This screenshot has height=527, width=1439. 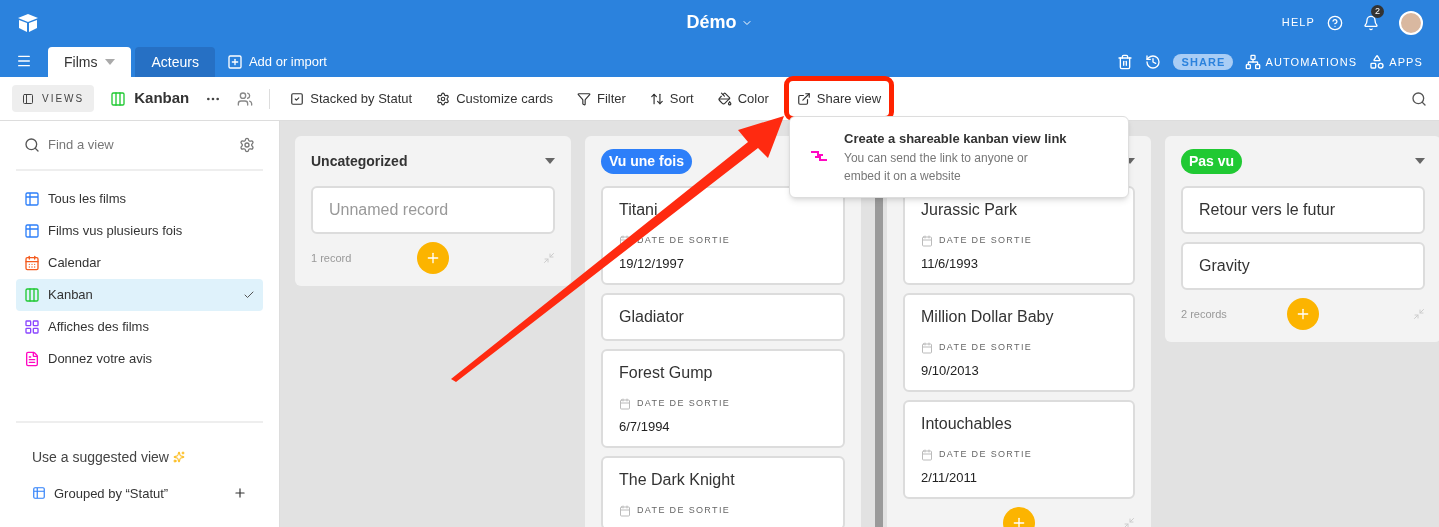 I want to click on external-link-icon, so click(x=803, y=98).